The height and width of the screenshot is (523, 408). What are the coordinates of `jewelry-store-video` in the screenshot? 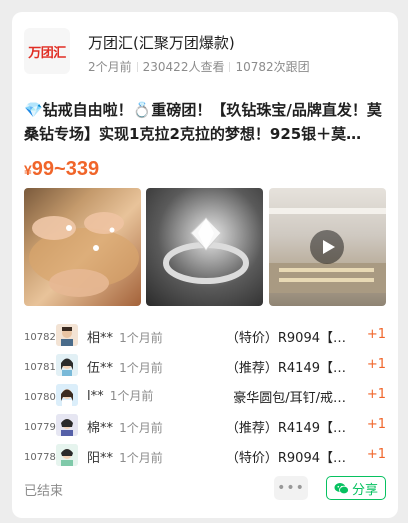 It's located at (327, 247).